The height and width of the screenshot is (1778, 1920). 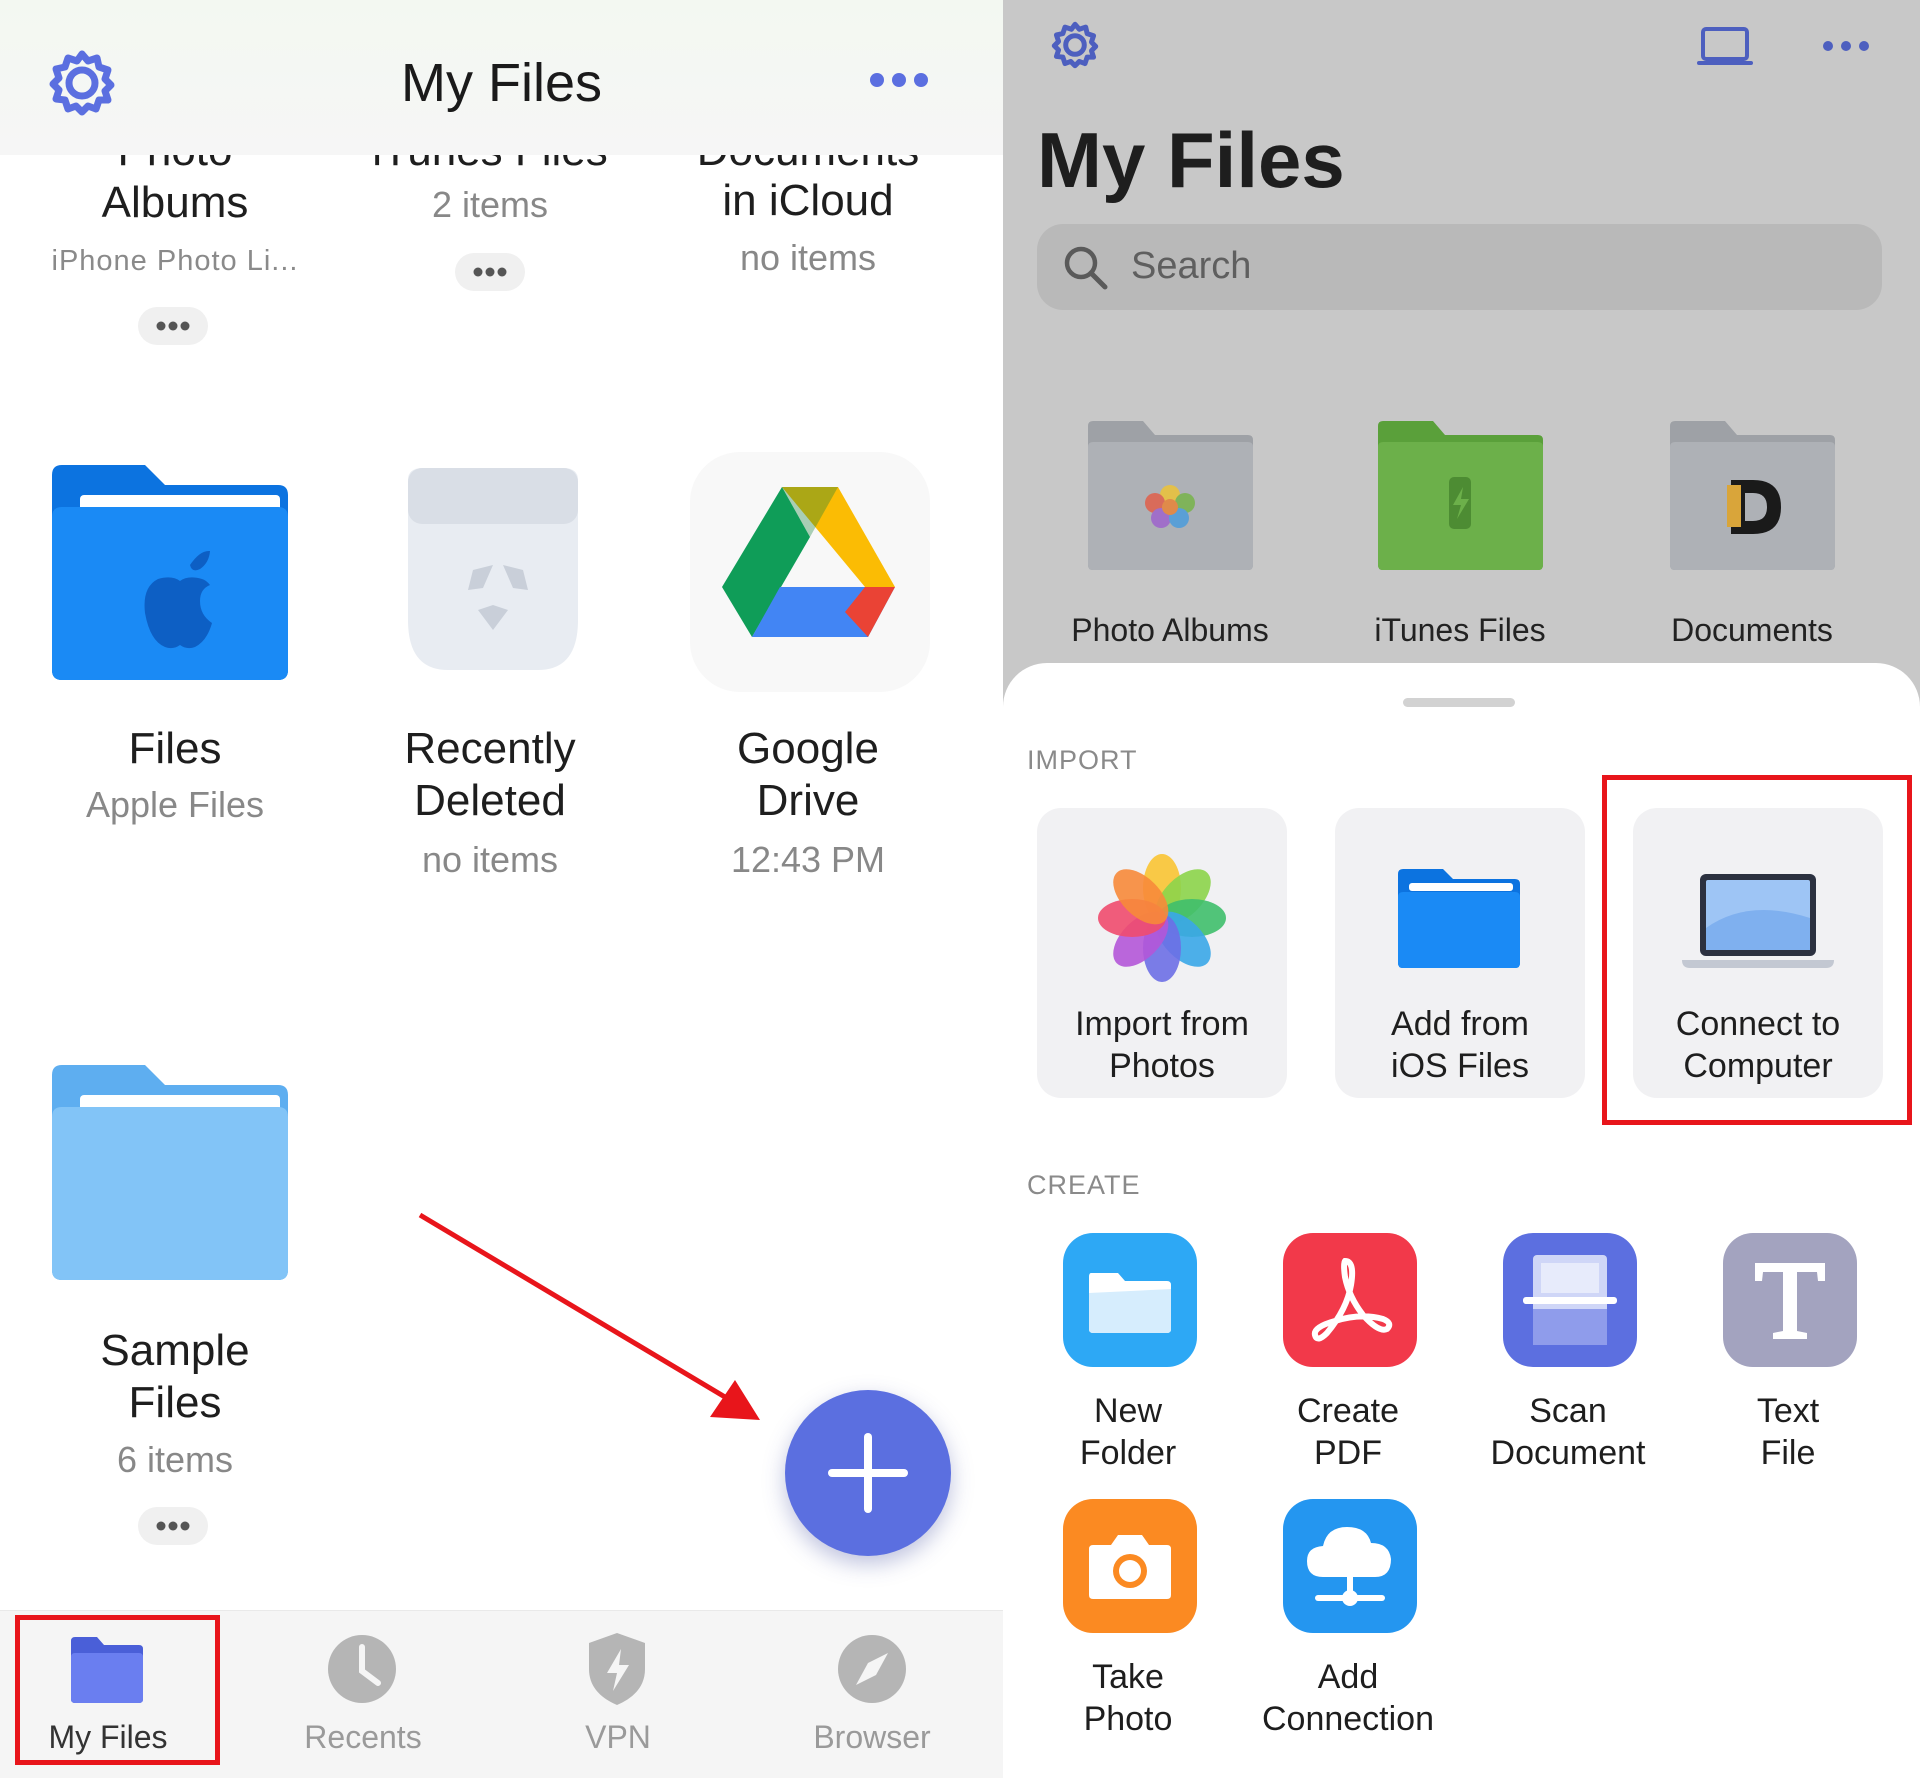 I want to click on arrow-annotation-icon, so click(x=589, y=1316).